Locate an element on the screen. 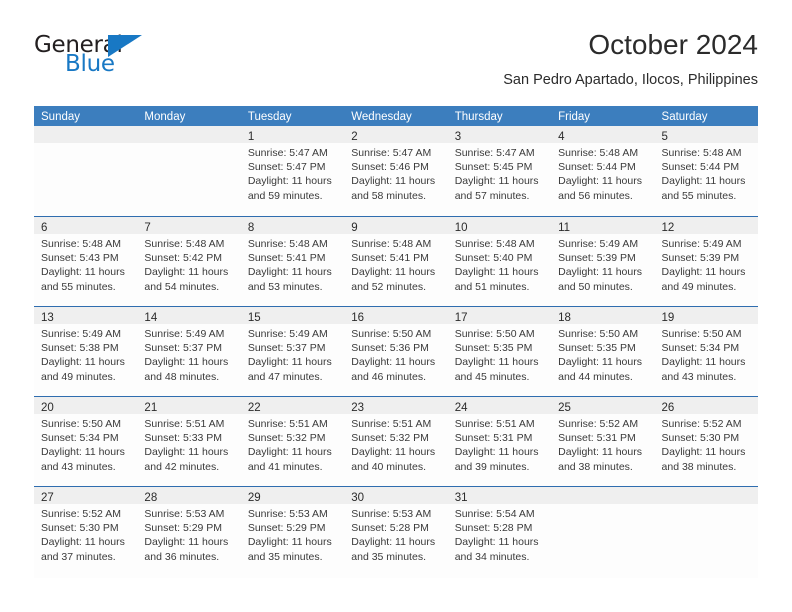  daylight-text: Daylight: 11 hours and 48 minutes. is located at coordinates (186, 369).